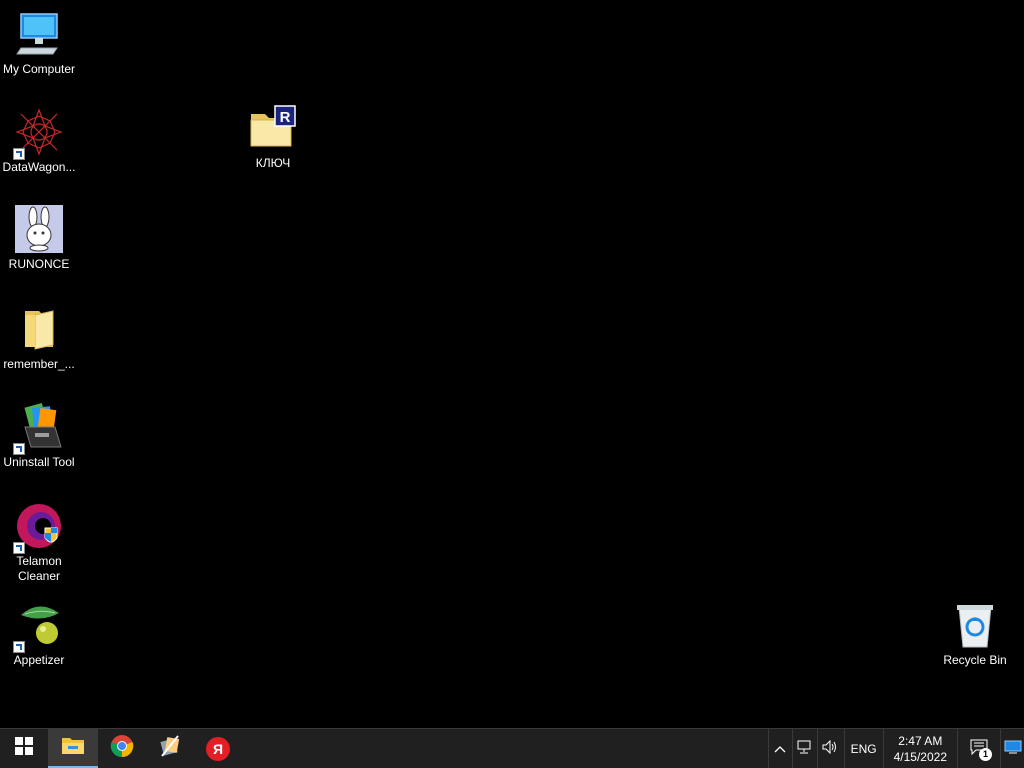 The image size is (1024, 768). What do you see at coordinates (39, 462) in the screenshot?
I see `desktop-icon-label: Uninstall Tool` at bounding box center [39, 462].